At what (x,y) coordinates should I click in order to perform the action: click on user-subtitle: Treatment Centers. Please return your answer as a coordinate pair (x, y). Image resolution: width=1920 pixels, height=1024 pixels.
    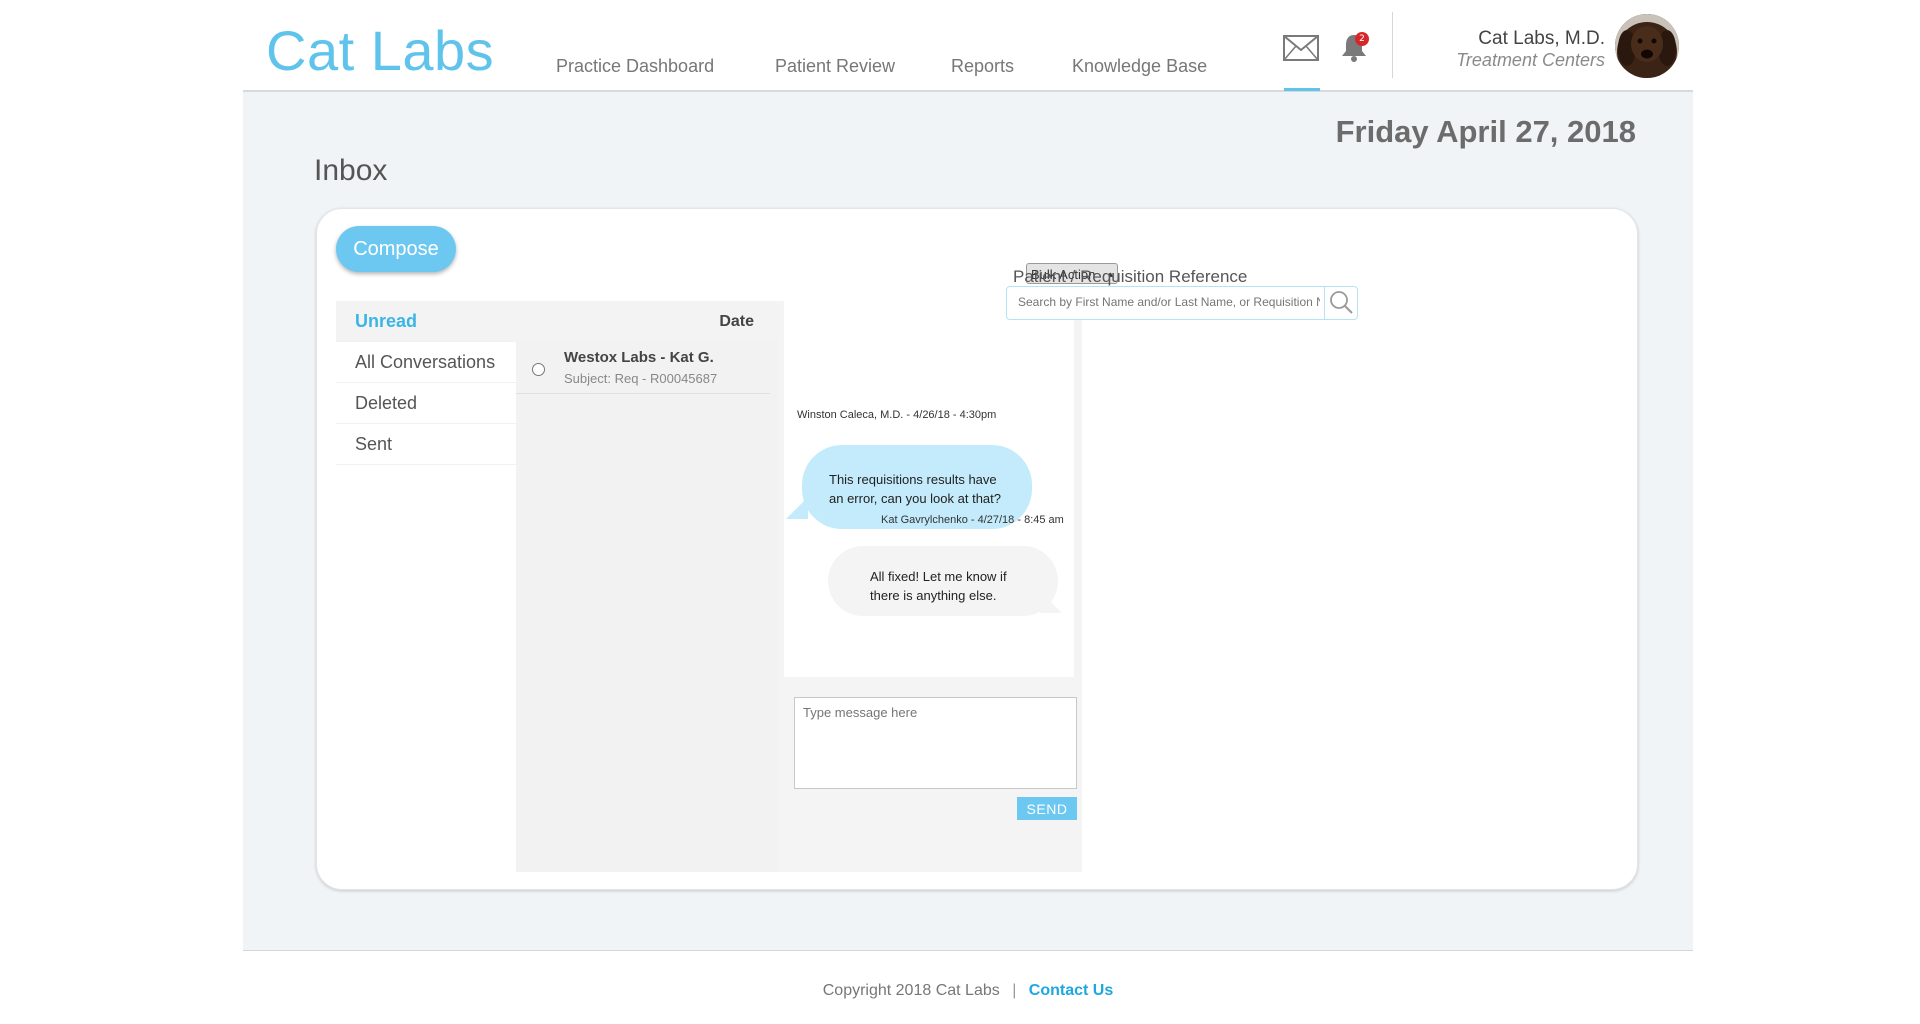
    Looking at the image, I should click on (1530, 60).